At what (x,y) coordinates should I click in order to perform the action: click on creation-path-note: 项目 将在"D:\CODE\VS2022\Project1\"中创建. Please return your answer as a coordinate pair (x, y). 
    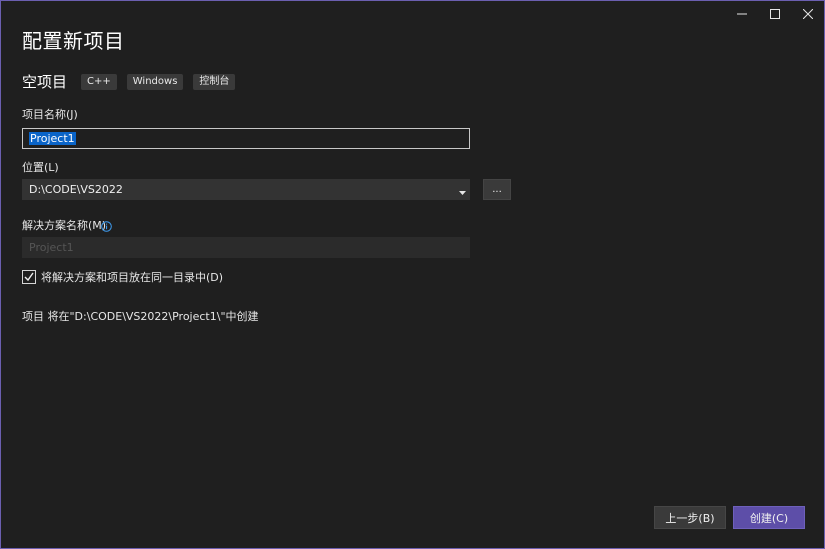
    Looking at the image, I should click on (140, 316).